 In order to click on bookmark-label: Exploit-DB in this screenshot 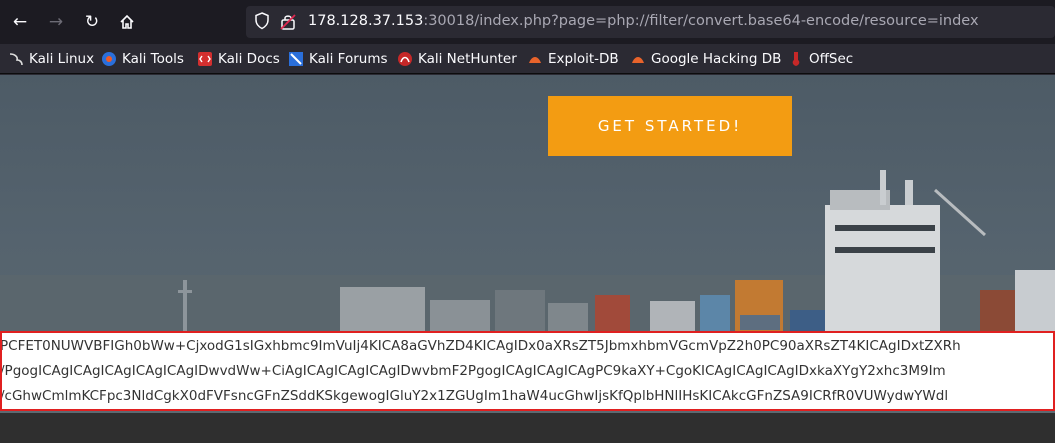, I will do `click(583, 59)`.